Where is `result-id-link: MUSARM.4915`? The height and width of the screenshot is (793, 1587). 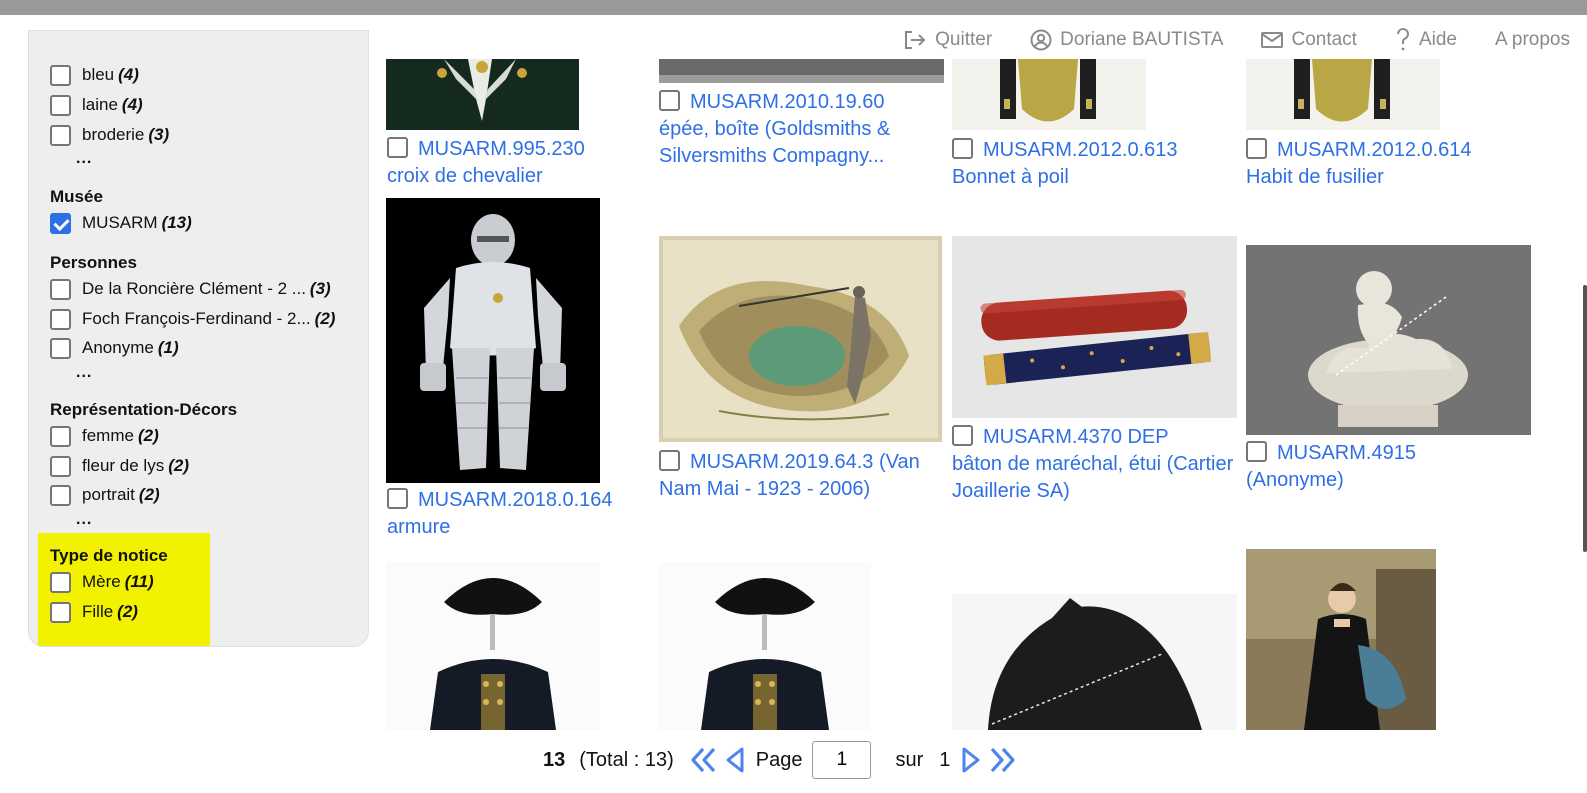
result-id-link: MUSARM.4915 is located at coordinates (1346, 453).